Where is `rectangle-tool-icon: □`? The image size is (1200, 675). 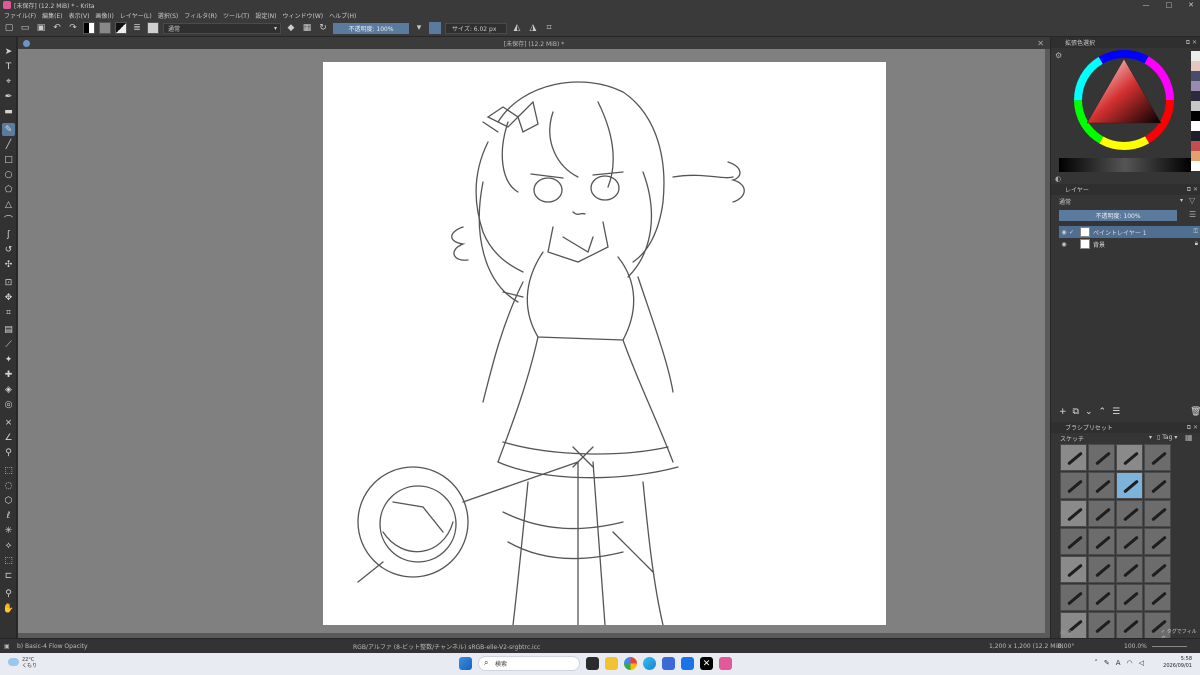 rectangle-tool-icon: □ is located at coordinates (8, 159).